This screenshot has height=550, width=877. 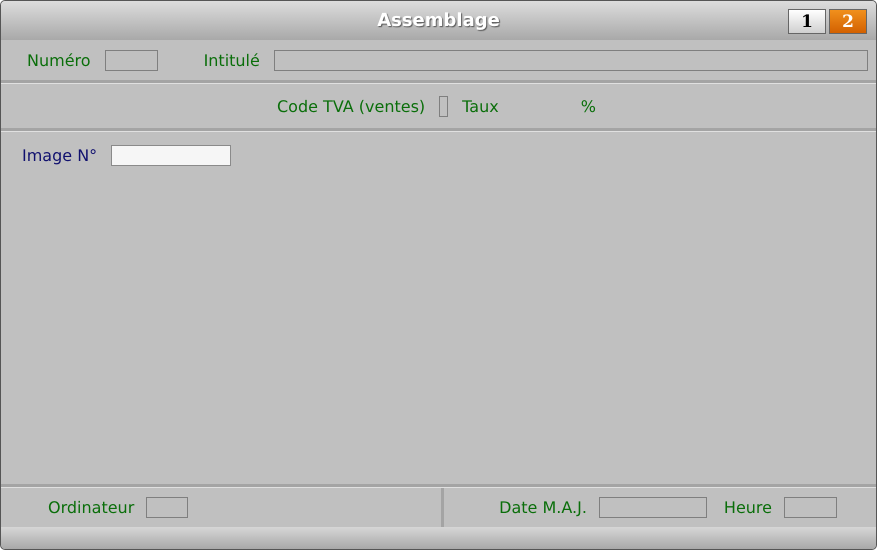 I want to click on field-label: Numéro, so click(x=59, y=60).